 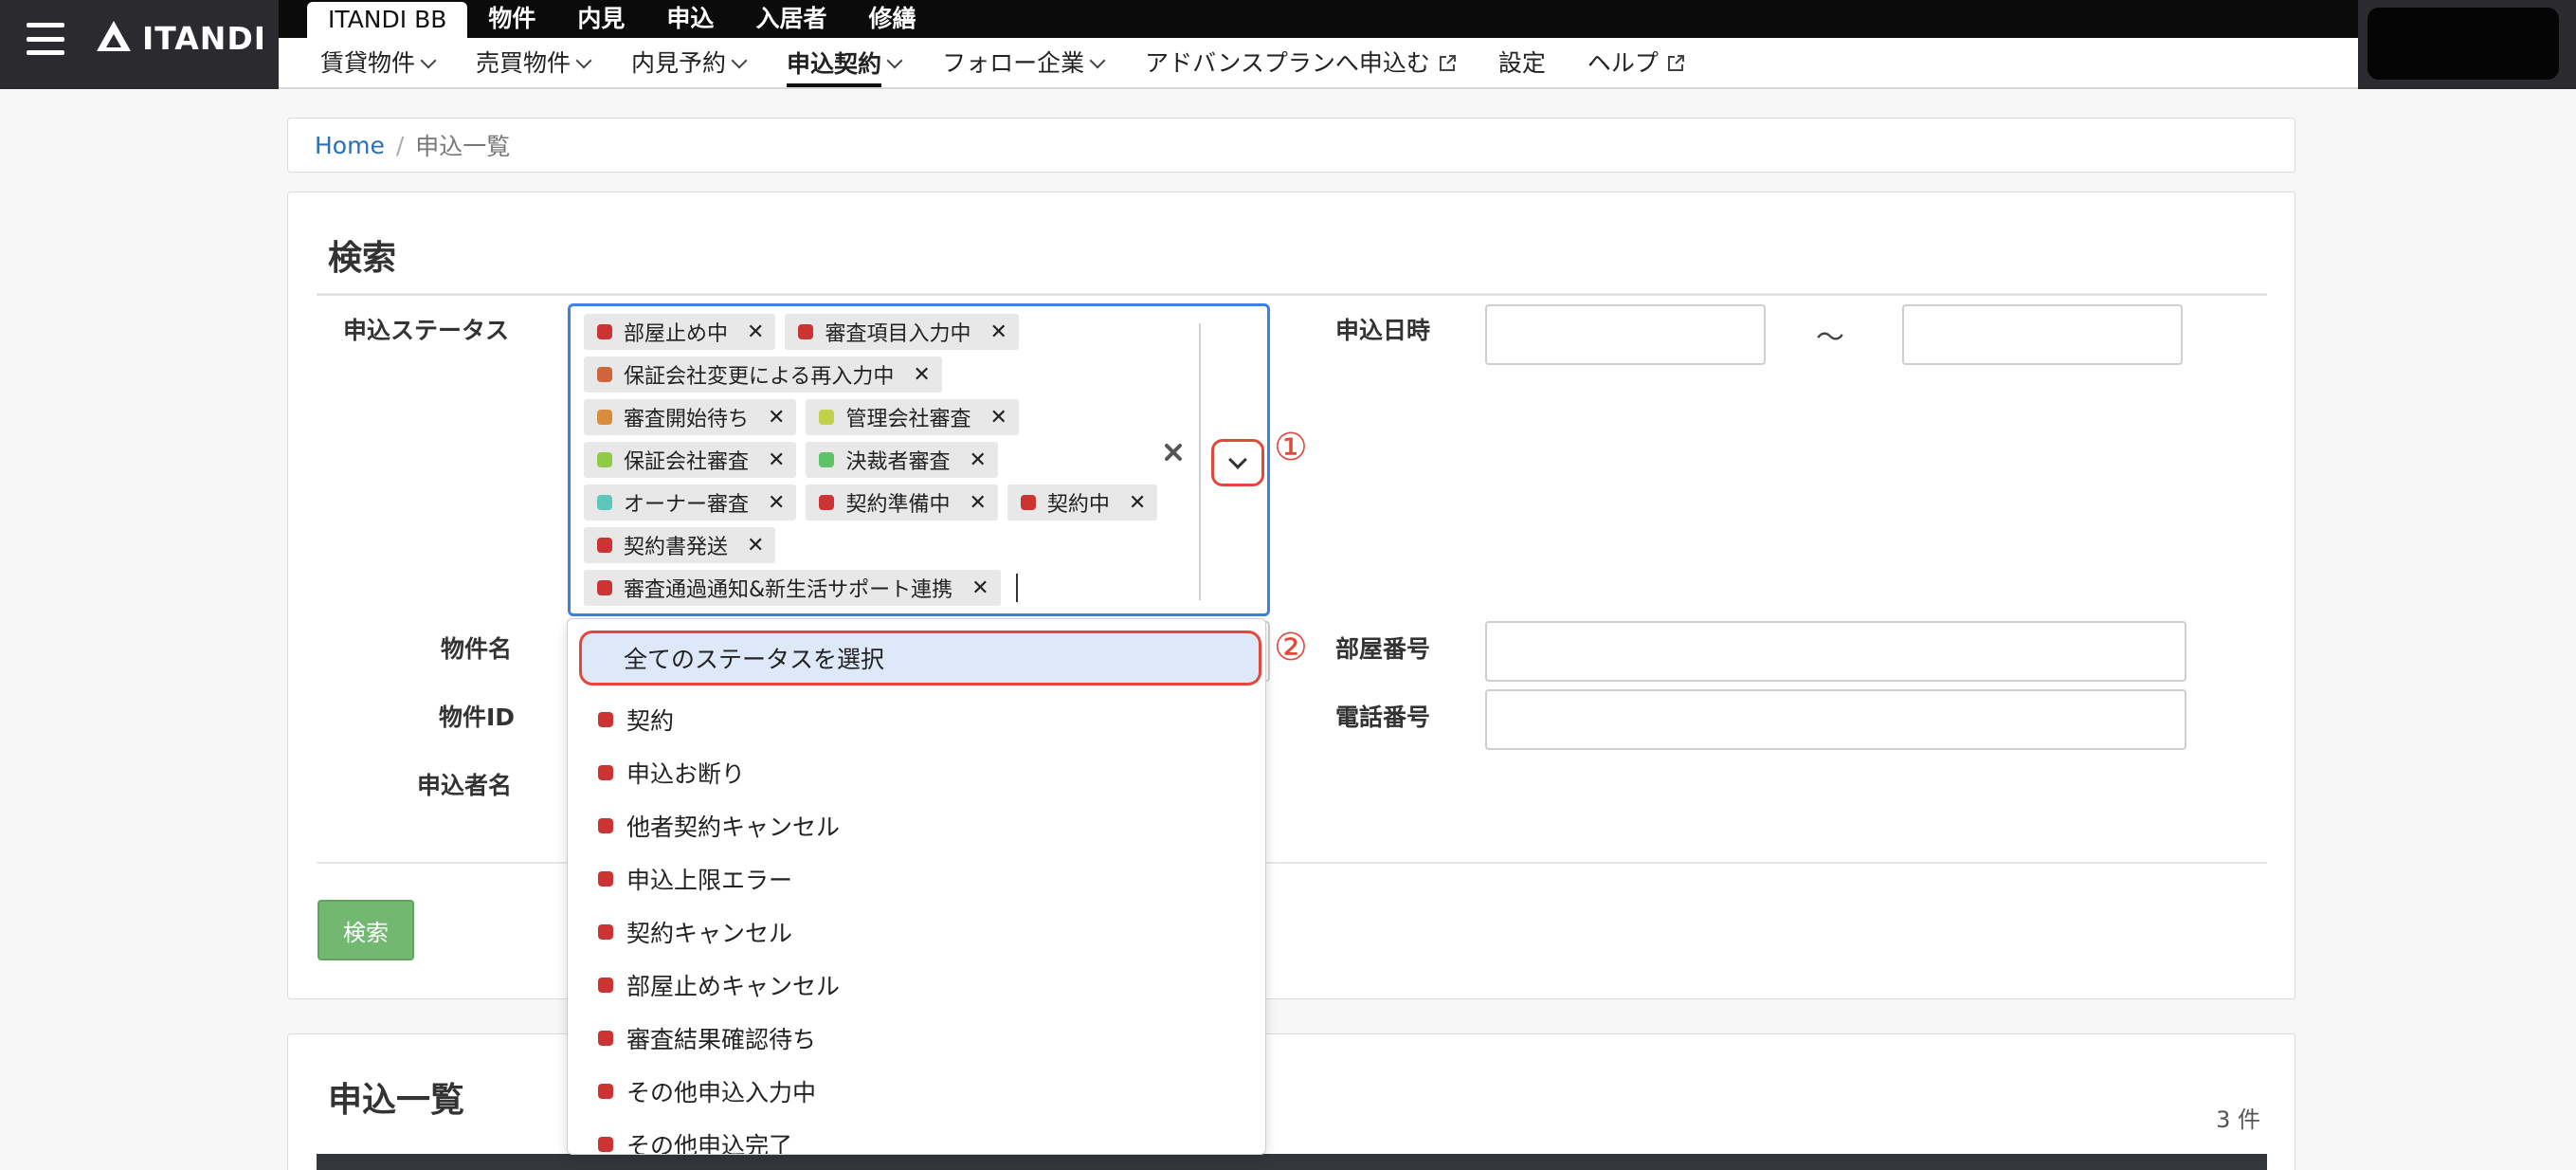 I want to click on status-option: 審査結果確認待ち, so click(x=916, y=1038).